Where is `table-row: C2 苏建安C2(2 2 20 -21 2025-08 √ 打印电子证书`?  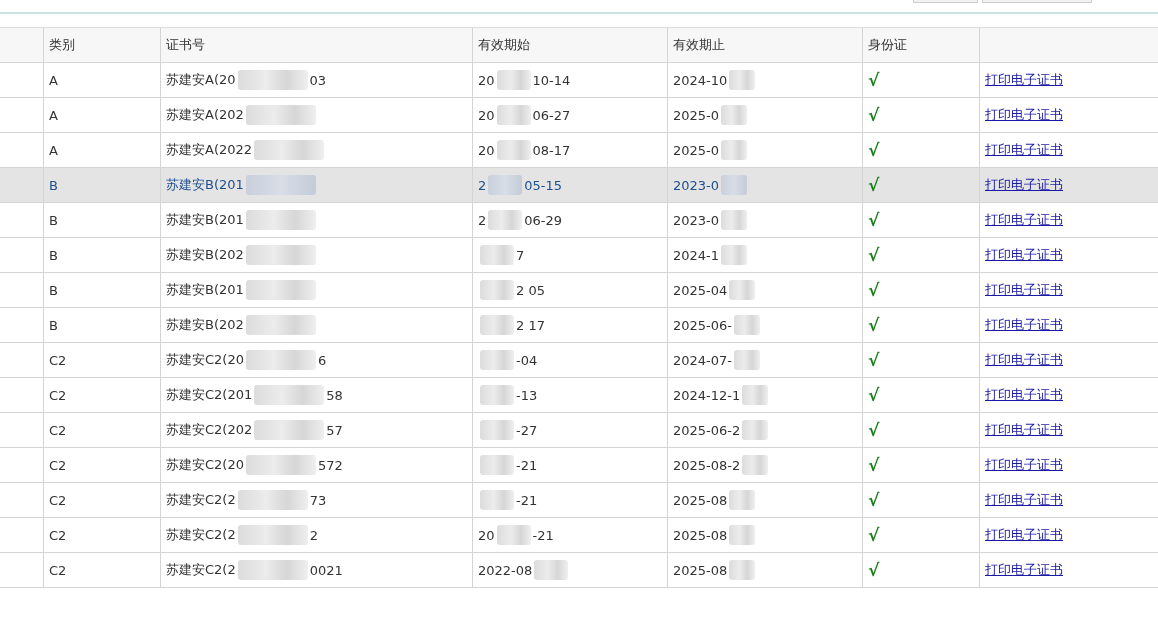
table-row: C2 苏建安C2(2 2 20 -21 2025-08 √ 打印电子证书 is located at coordinates (579, 535).